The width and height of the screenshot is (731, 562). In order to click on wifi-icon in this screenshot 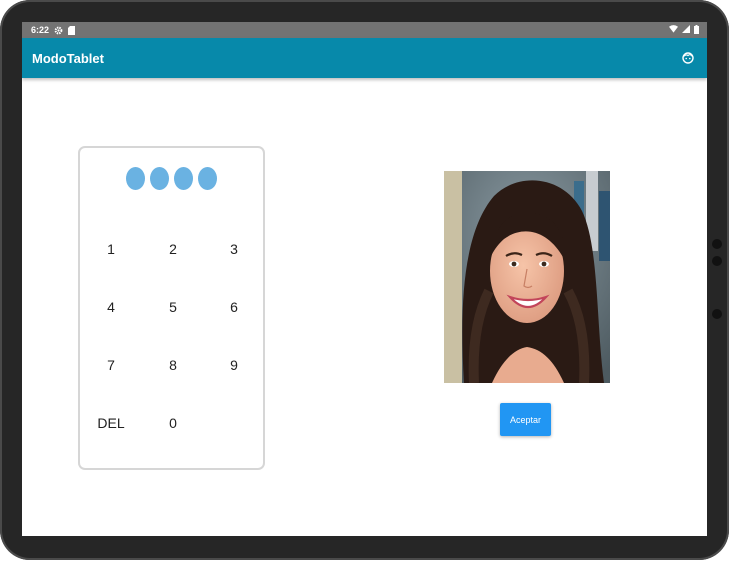, I will do `click(673, 30)`.